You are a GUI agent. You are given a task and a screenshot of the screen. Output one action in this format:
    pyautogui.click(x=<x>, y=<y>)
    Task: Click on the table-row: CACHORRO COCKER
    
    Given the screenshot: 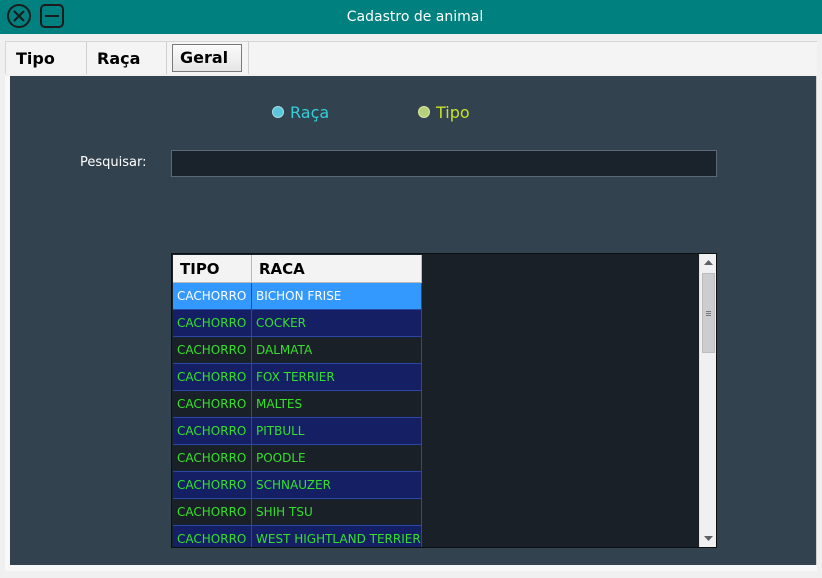 What is the action you would take?
    pyautogui.click(x=298, y=323)
    